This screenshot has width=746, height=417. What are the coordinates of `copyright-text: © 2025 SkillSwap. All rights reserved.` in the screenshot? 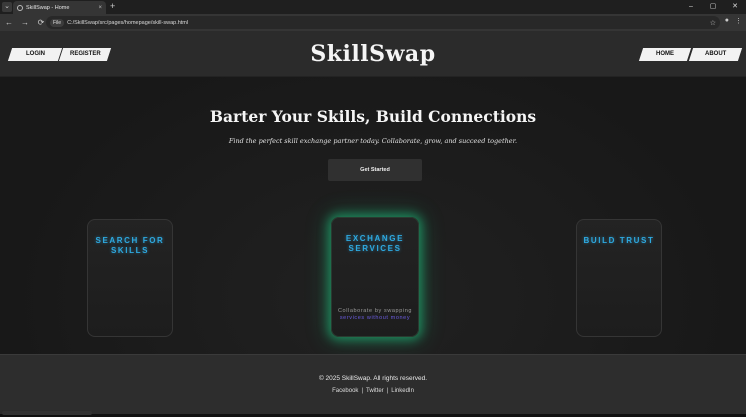 It's located at (373, 378).